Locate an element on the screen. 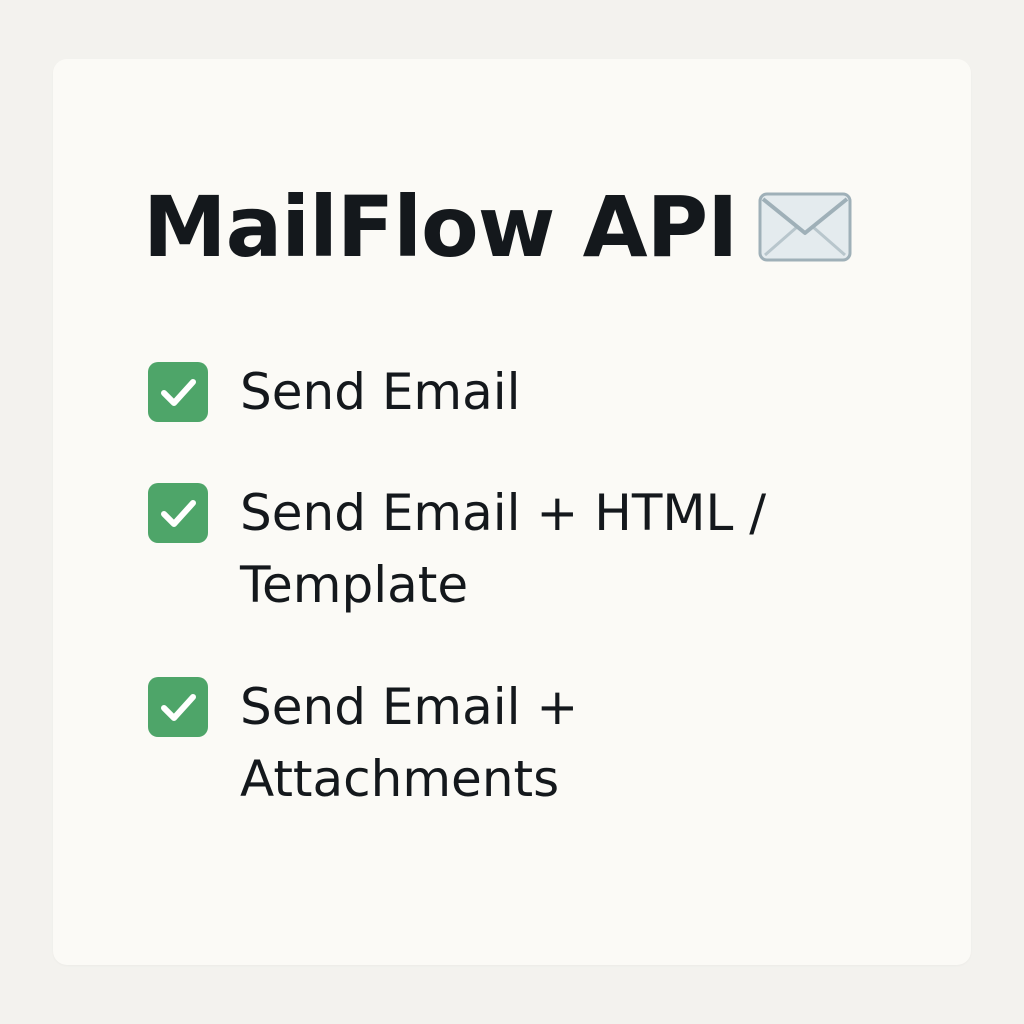  feature-label: Send Email is located at coordinates (380, 392).